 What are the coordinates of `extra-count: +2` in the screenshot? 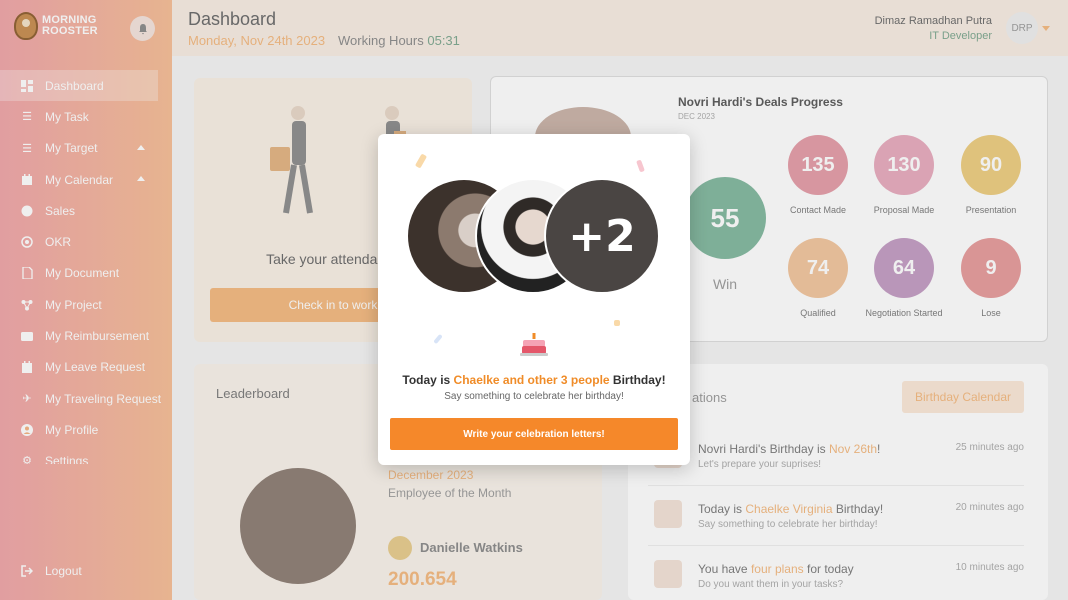 It's located at (602, 236).